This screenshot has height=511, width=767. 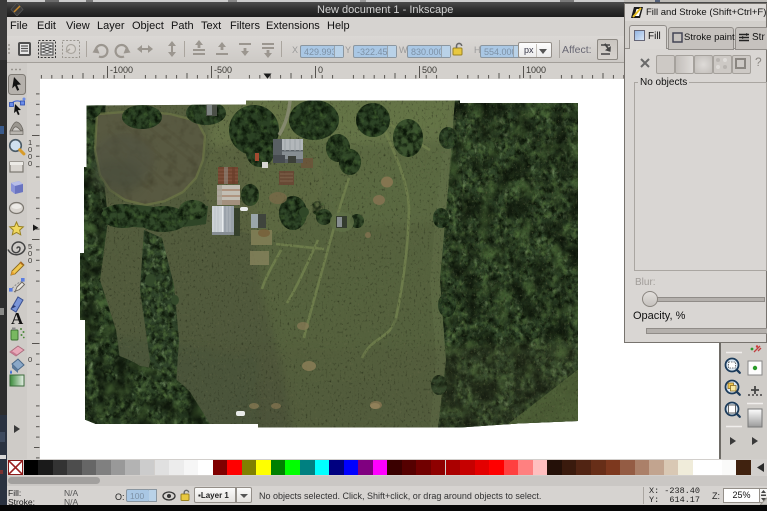 I want to click on svg-text: 1000, so click(x=536, y=70).